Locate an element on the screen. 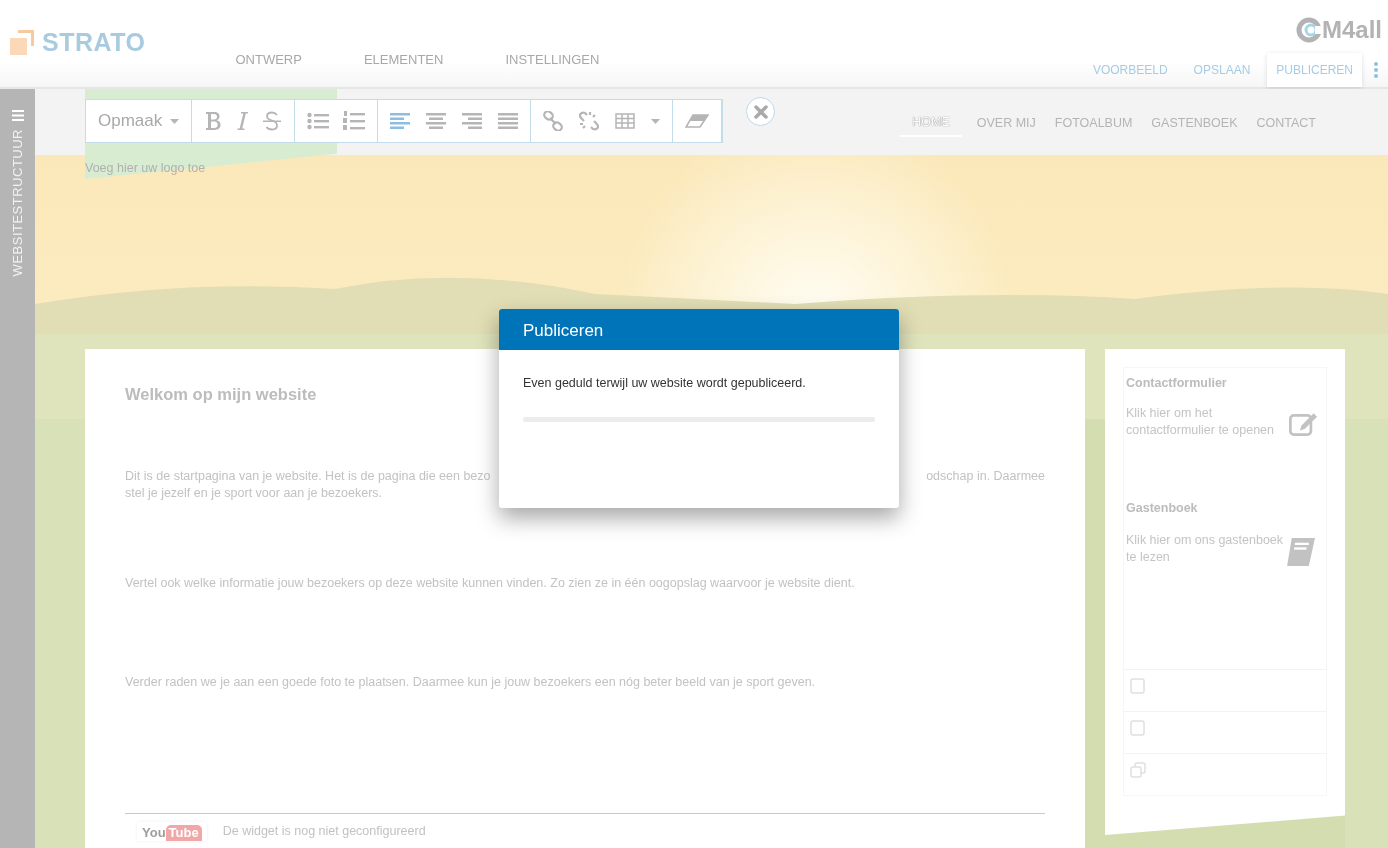  toolbar-button: OPSLAAN is located at coordinates (1222, 70).